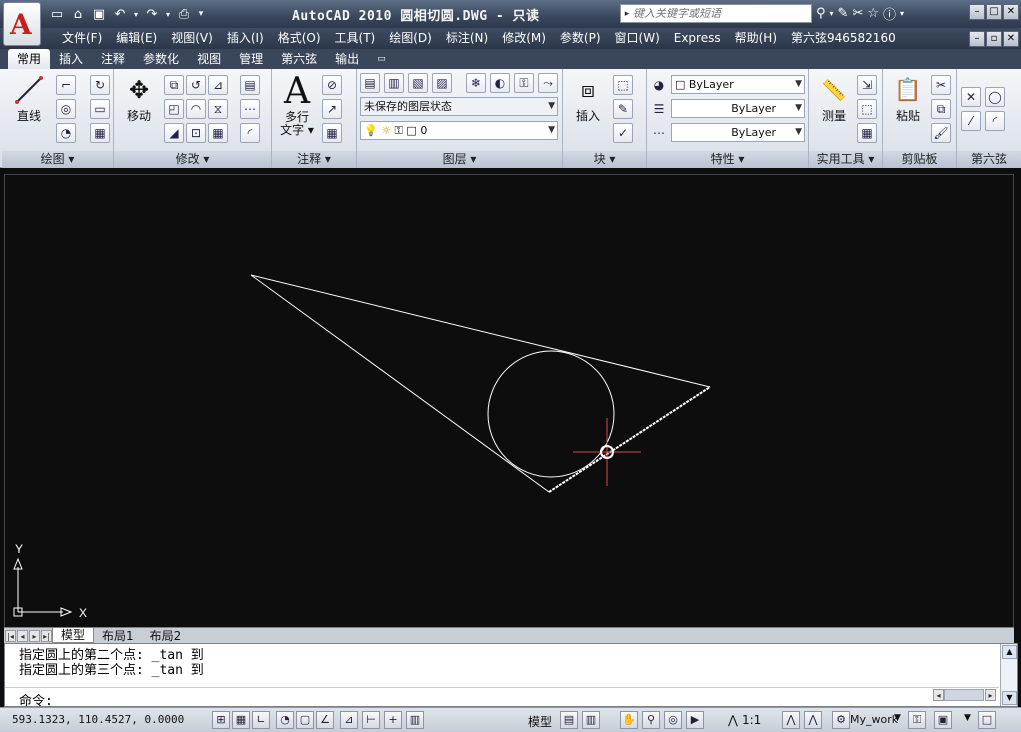  Describe the element at coordinates (1009, 652) in the screenshot. I see `scroll-up-icon: ▲` at that location.